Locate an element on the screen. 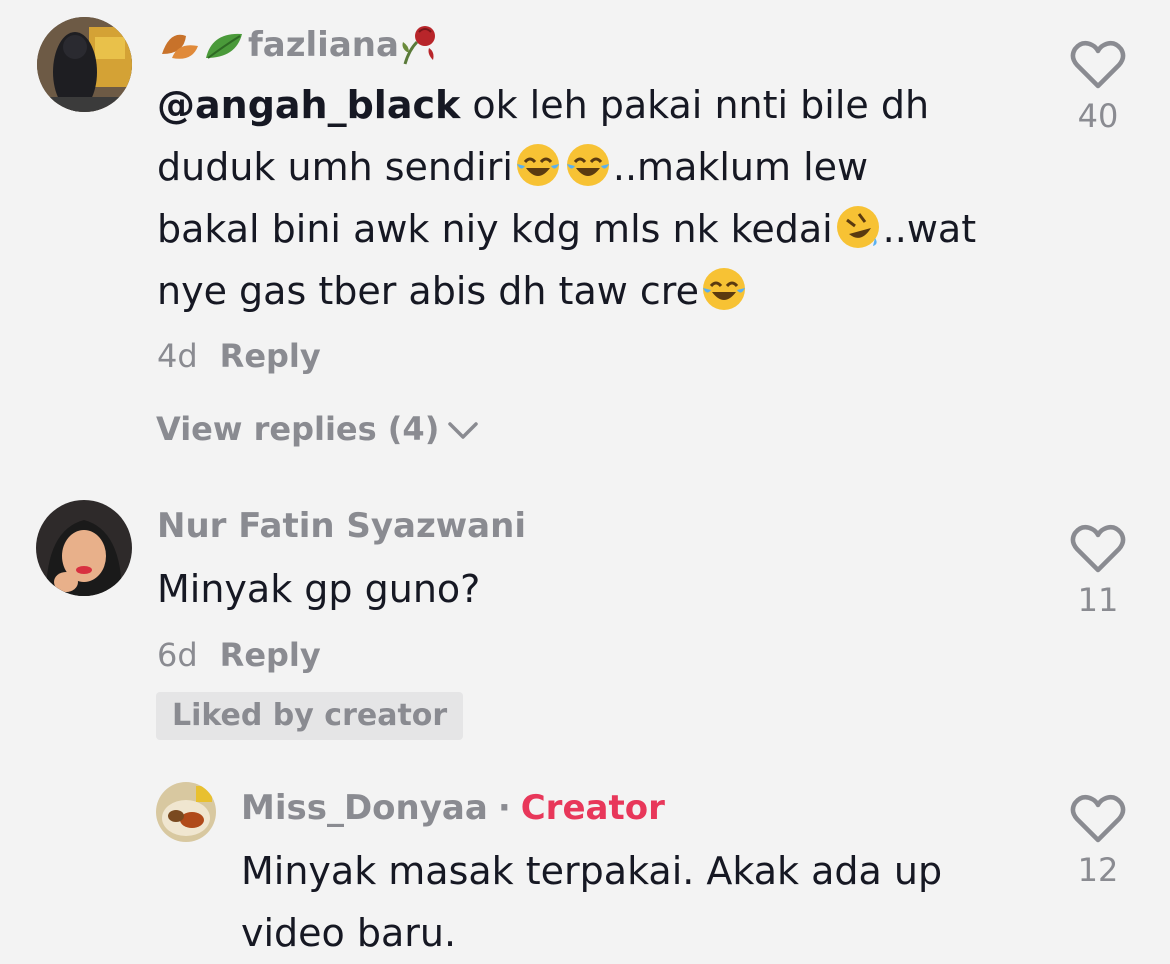 The width and height of the screenshot is (1170, 964). creator-label: Creator is located at coordinates (592, 808).